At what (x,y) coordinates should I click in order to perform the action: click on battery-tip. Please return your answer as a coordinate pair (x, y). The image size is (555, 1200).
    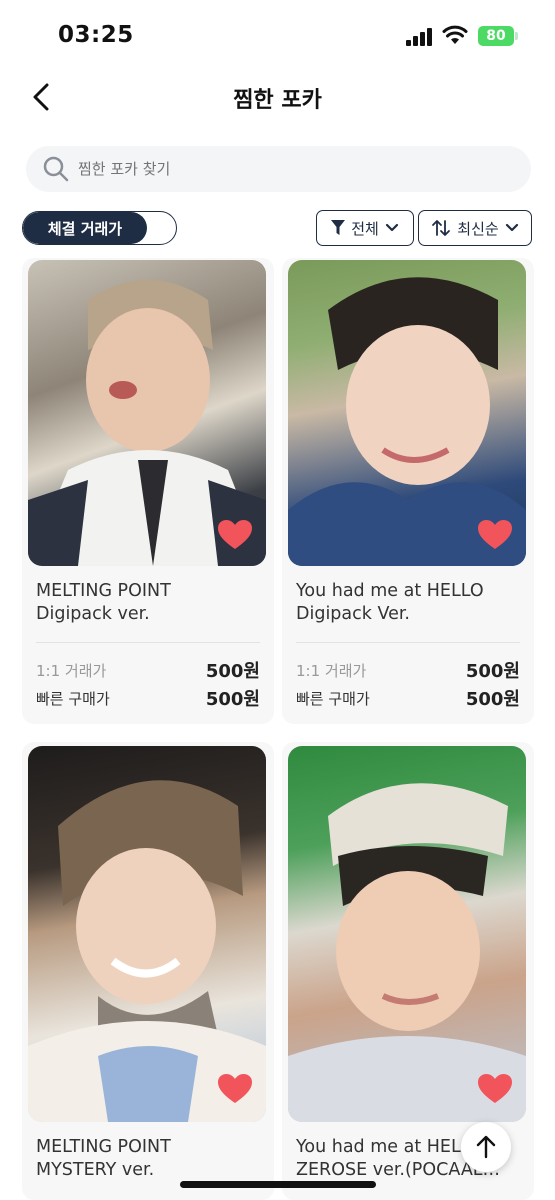
    Looking at the image, I should click on (516, 36).